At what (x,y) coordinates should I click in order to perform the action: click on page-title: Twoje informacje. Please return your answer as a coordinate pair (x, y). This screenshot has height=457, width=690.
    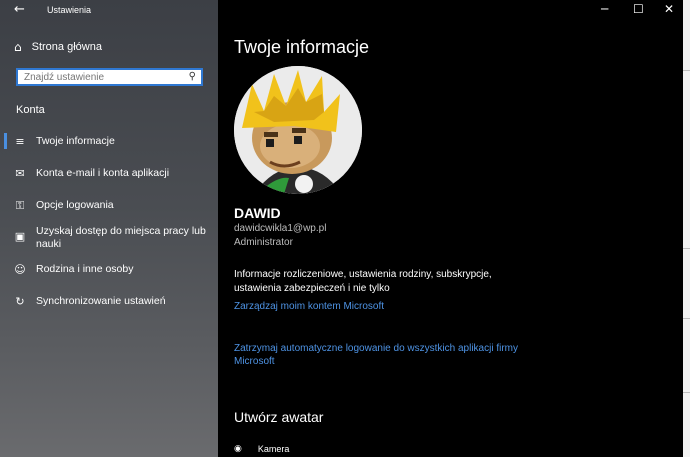
    Looking at the image, I should click on (302, 47).